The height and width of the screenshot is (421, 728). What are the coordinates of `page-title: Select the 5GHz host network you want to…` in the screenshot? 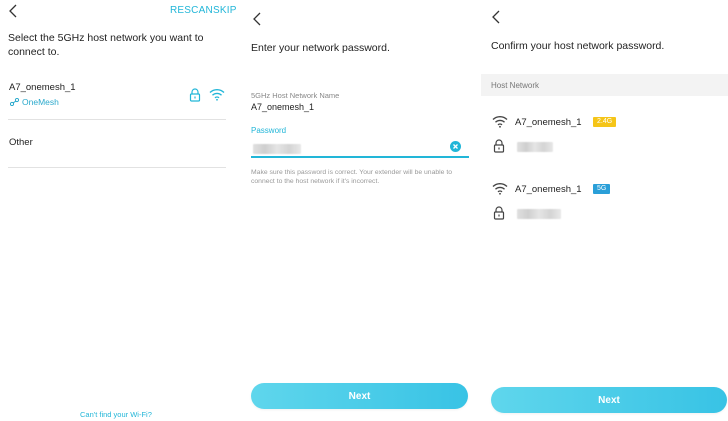 It's located at (106, 45).